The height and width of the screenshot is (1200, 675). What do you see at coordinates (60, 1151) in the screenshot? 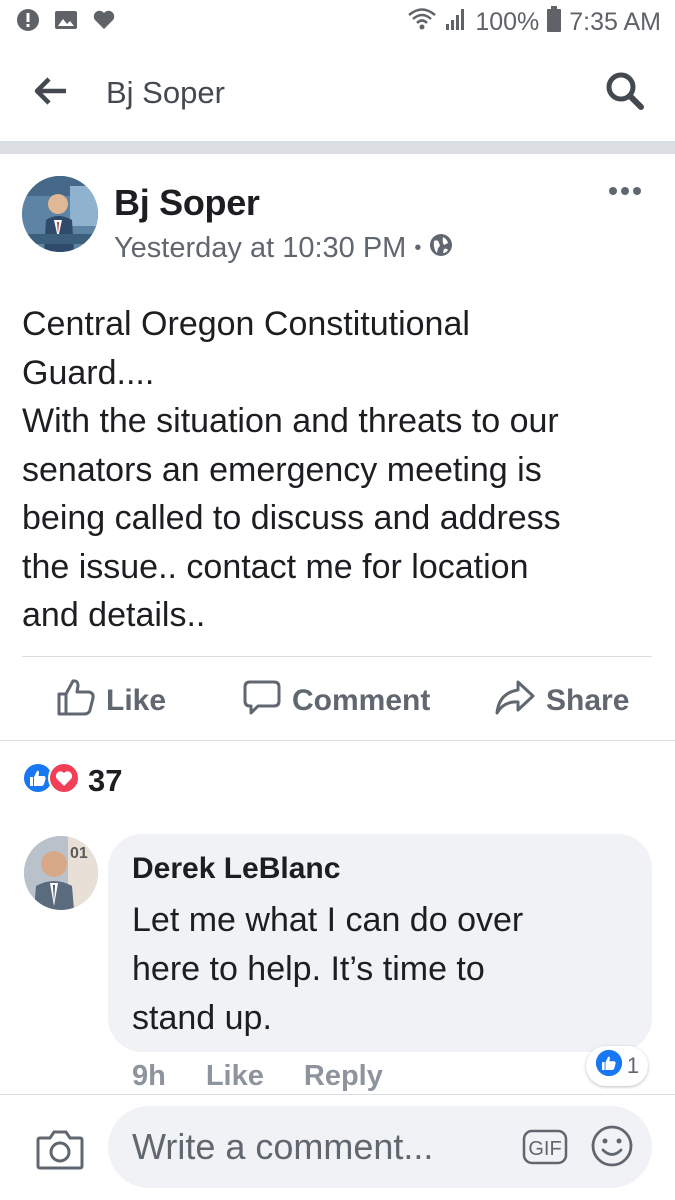
I see `camera-icon` at bounding box center [60, 1151].